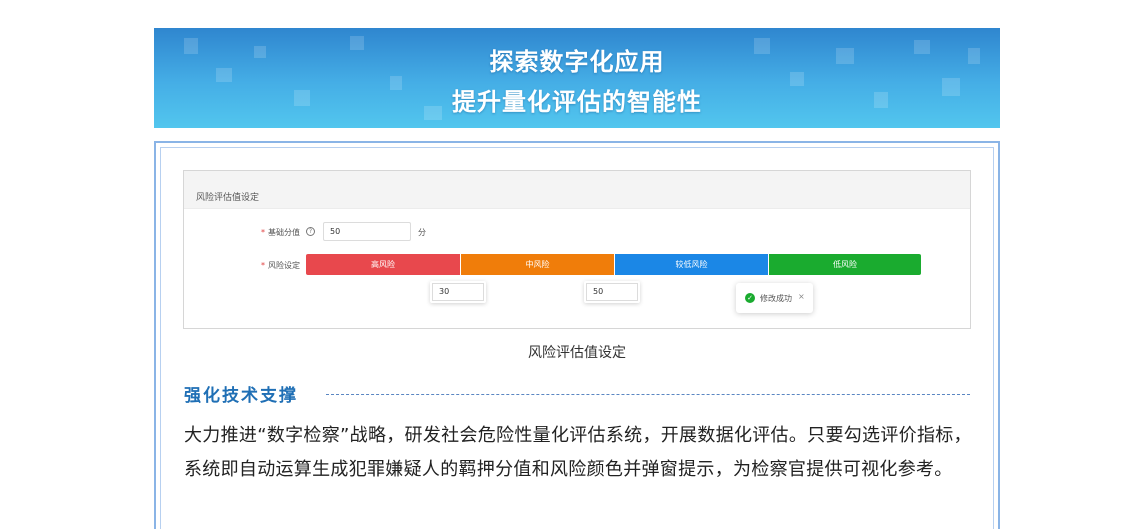  What do you see at coordinates (577, 62) in the screenshot?
I see `banner-title-line1: 探索数字化应用` at bounding box center [577, 62].